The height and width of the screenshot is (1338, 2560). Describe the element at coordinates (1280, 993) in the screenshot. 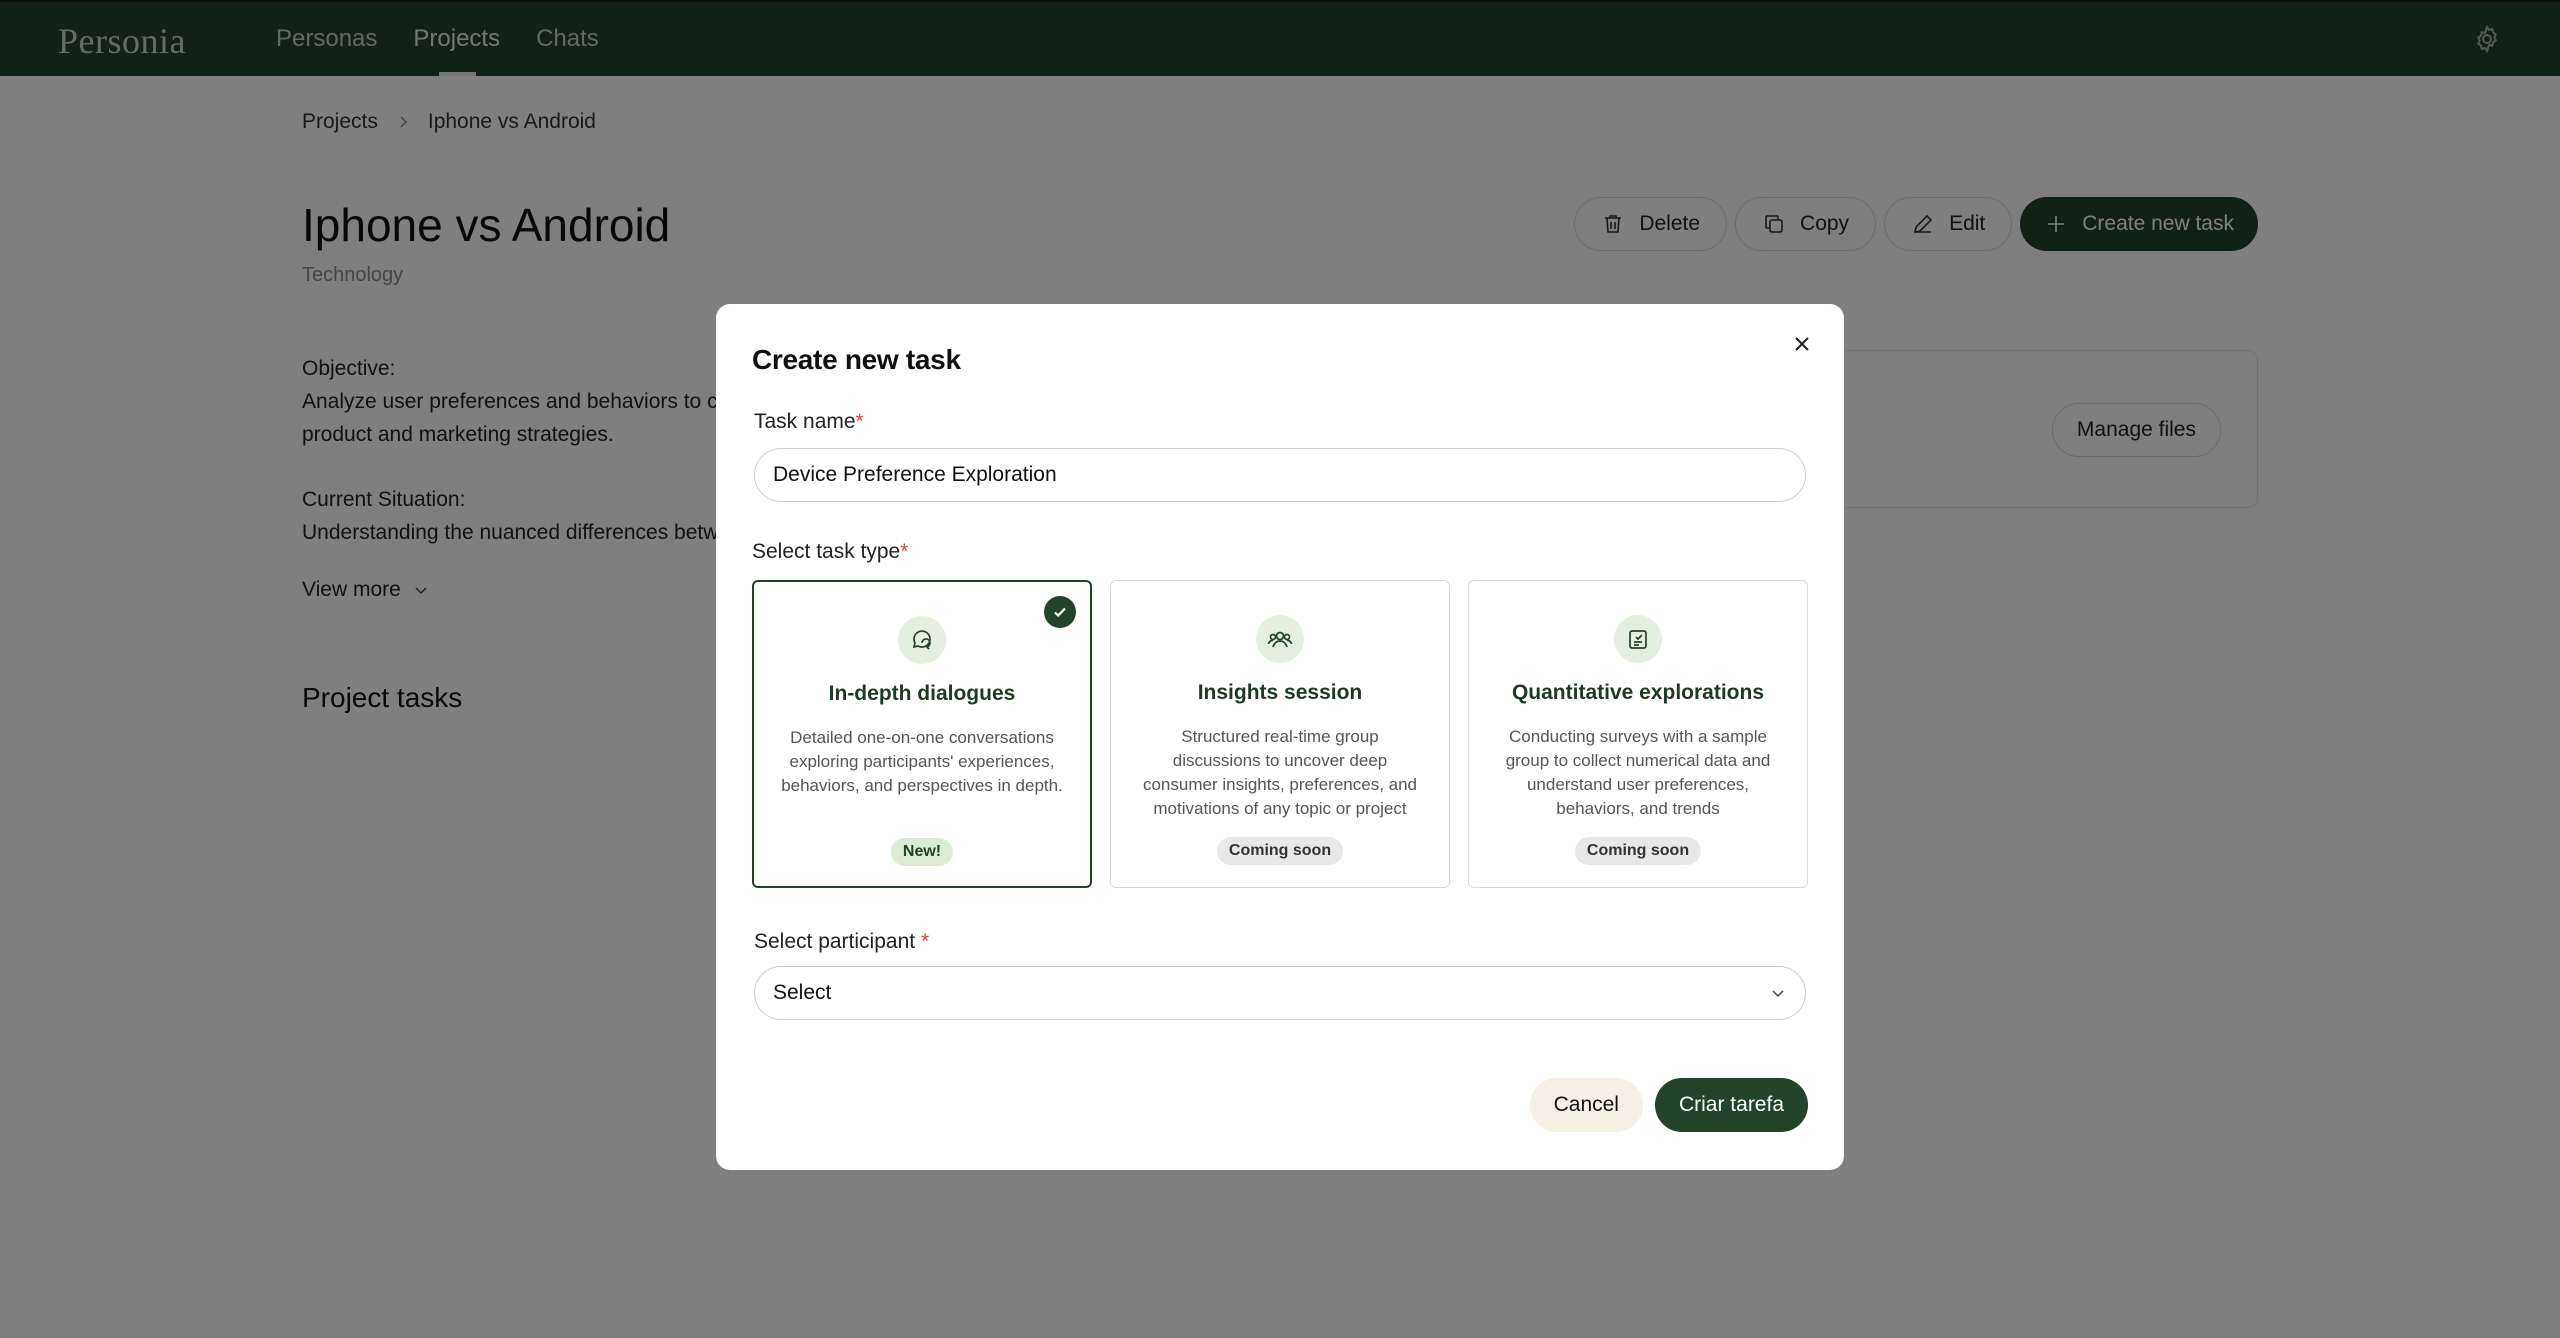

I see `participant-select: Select` at that location.